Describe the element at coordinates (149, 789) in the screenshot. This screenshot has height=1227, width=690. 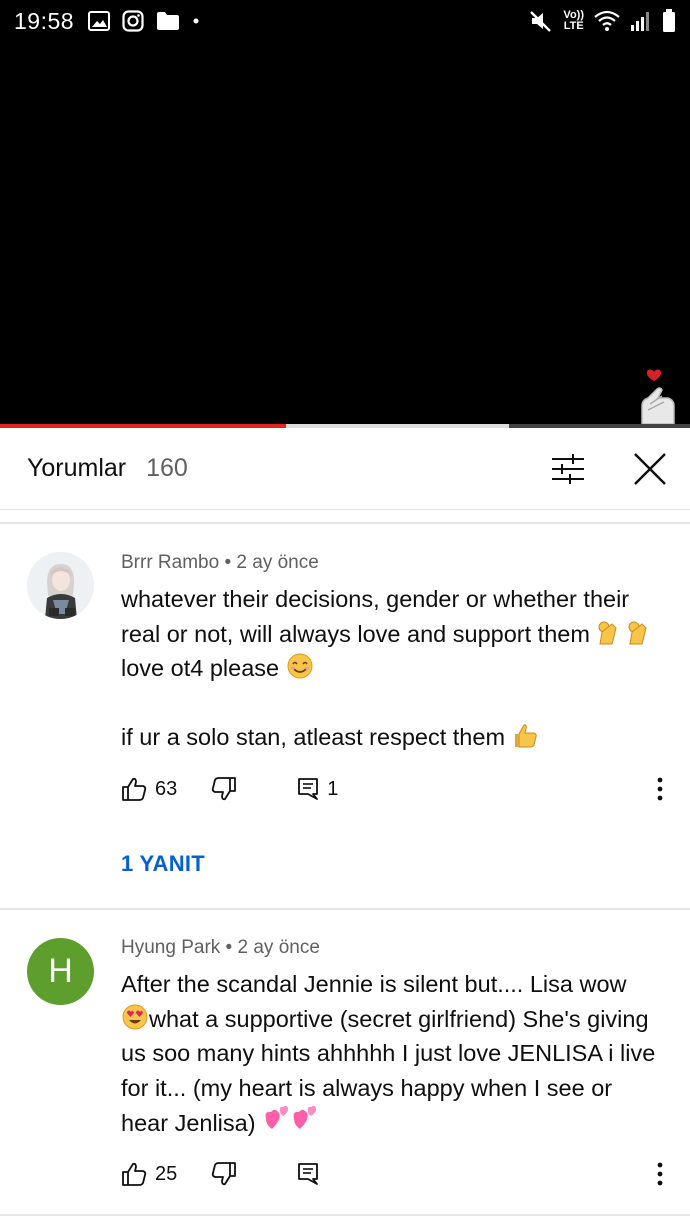
I see `like-button: 63` at that location.